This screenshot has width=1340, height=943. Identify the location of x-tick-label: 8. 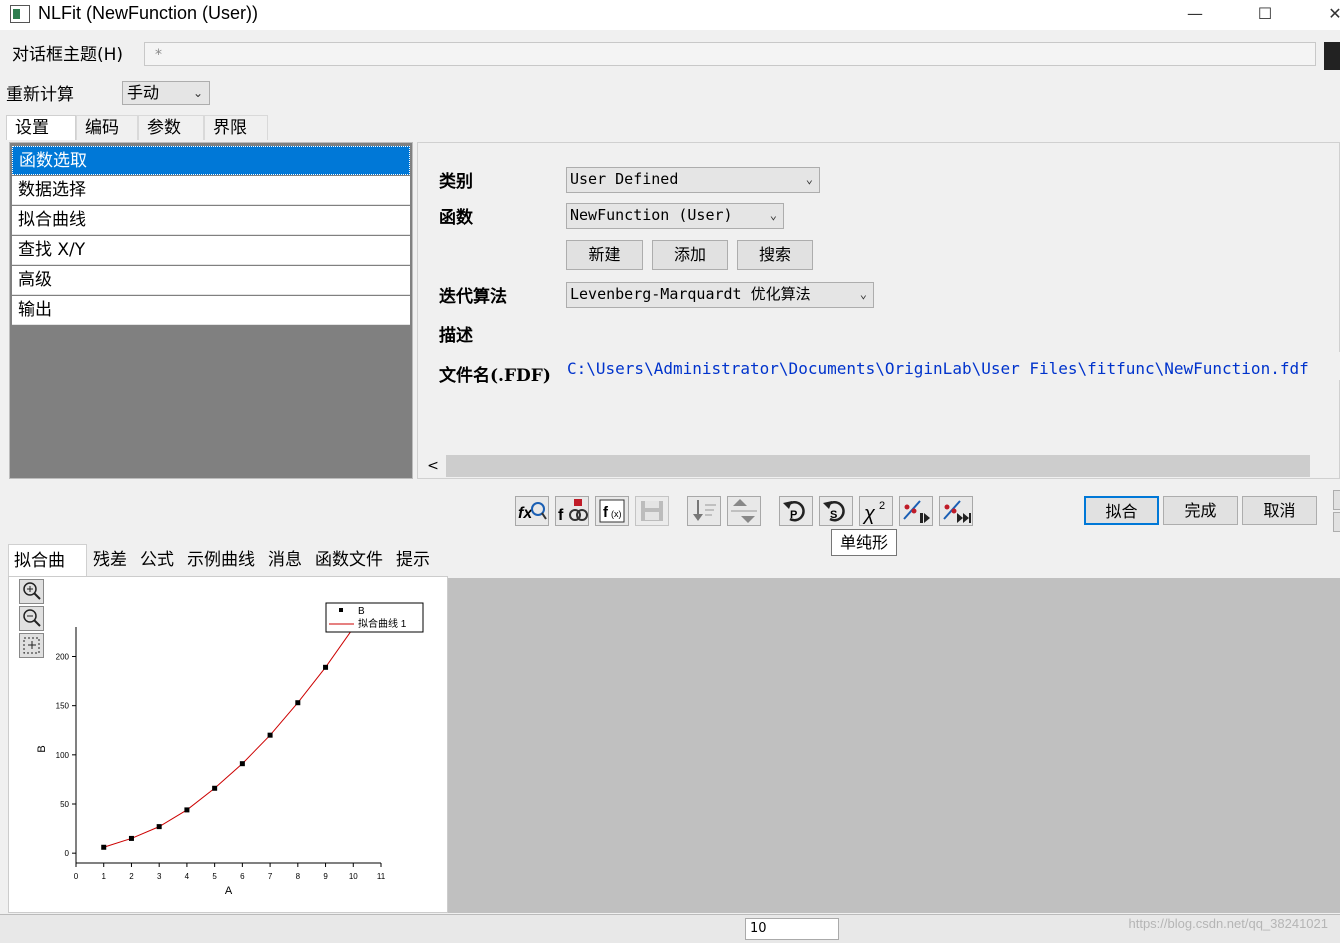
(298, 876).